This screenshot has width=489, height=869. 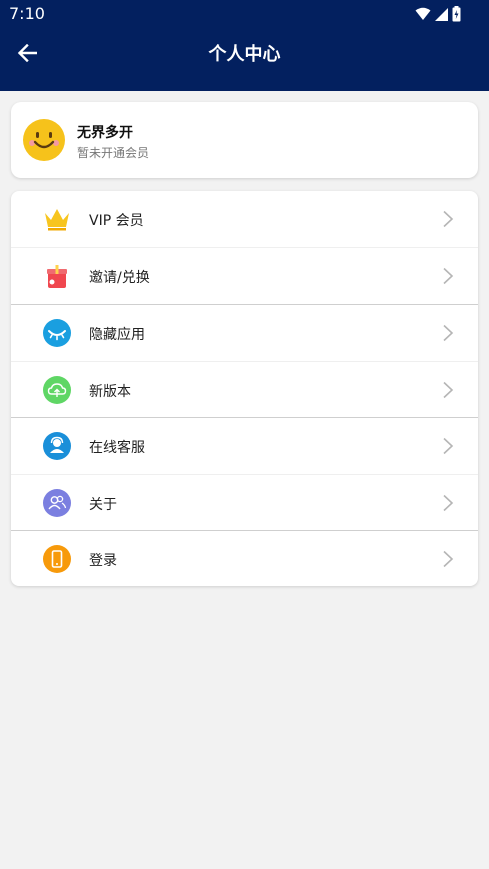 What do you see at coordinates (244, 333) in the screenshot?
I see `menu-item-hide-apps: 隐藏应用` at bounding box center [244, 333].